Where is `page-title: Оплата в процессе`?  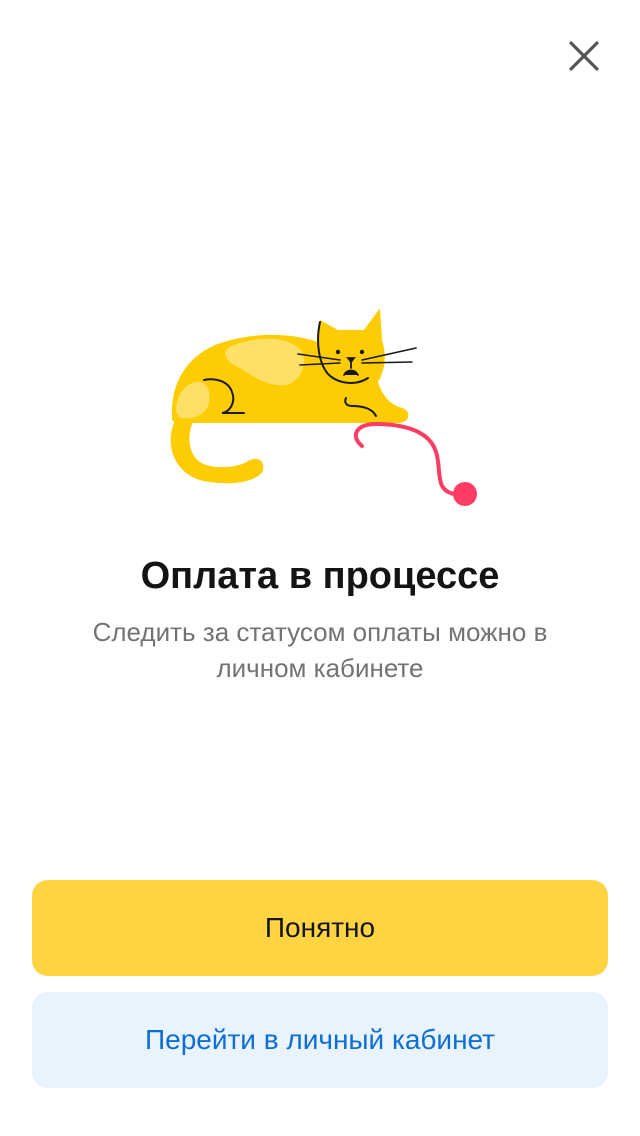
page-title: Оплата в процессе is located at coordinates (320, 576).